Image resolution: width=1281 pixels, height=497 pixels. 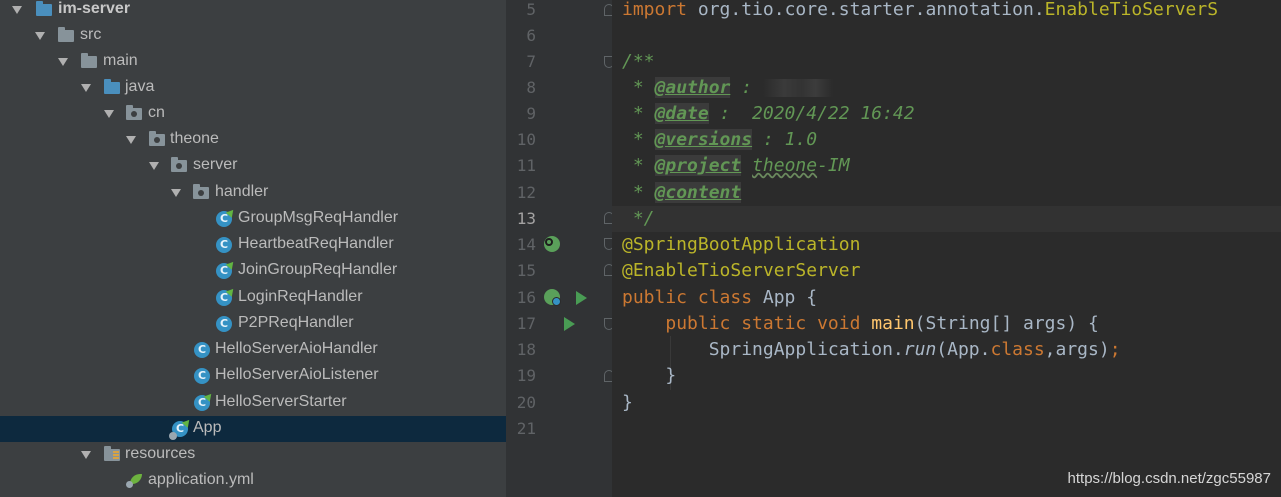 I want to click on runnable-class-icon: C, so click(x=179, y=430).